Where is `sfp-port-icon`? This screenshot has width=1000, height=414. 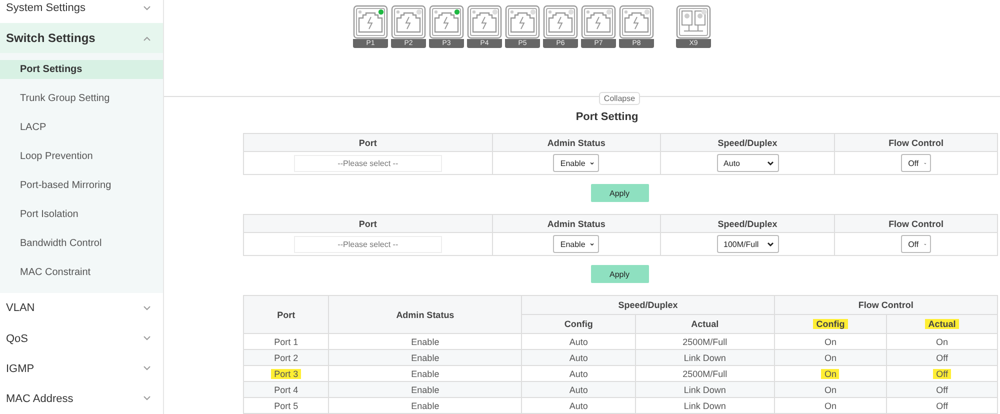
sfp-port-icon is located at coordinates (693, 22).